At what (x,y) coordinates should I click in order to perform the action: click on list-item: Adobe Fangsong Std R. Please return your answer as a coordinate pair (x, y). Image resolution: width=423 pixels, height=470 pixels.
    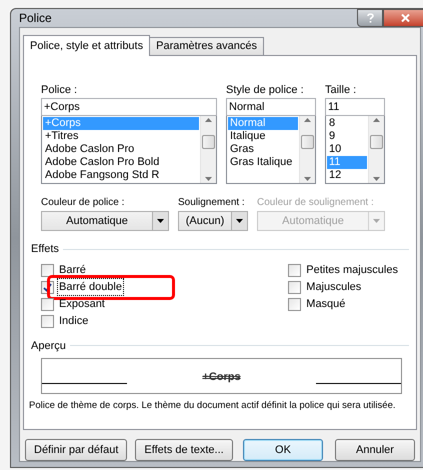
    Looking at the image, I should click on (121, 175).